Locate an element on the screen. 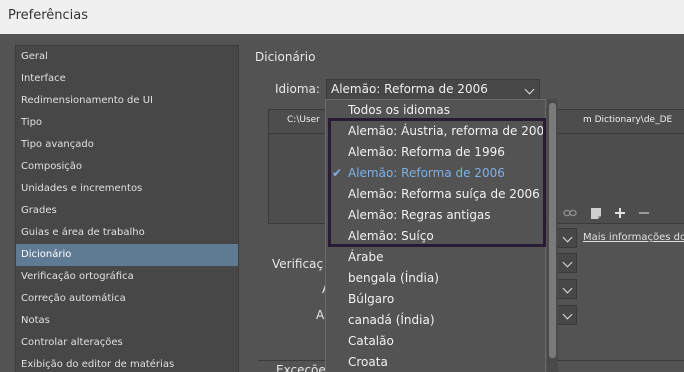 The image size is (684, 372). sidebar-item-track-changes: Controlar alterações is located at coordinates (127, 343).